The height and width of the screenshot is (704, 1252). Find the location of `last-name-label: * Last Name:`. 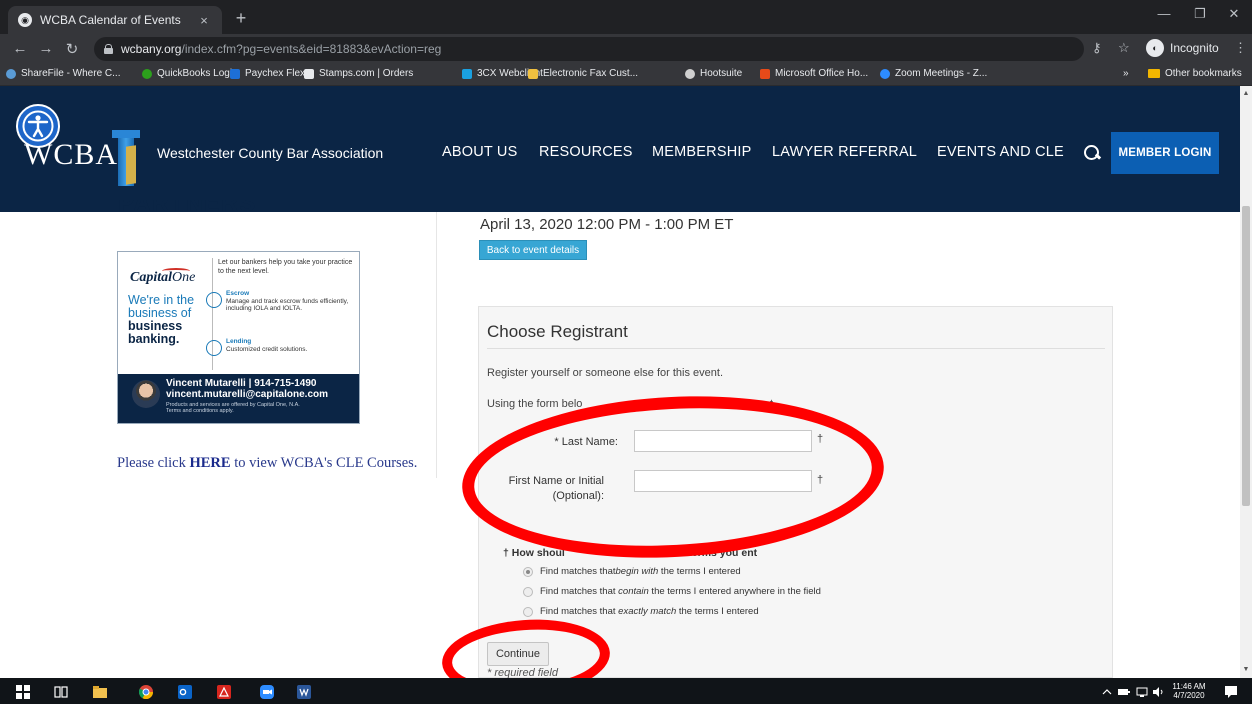

last-name-label: * Last Name: is located at coordinates (586, 442).